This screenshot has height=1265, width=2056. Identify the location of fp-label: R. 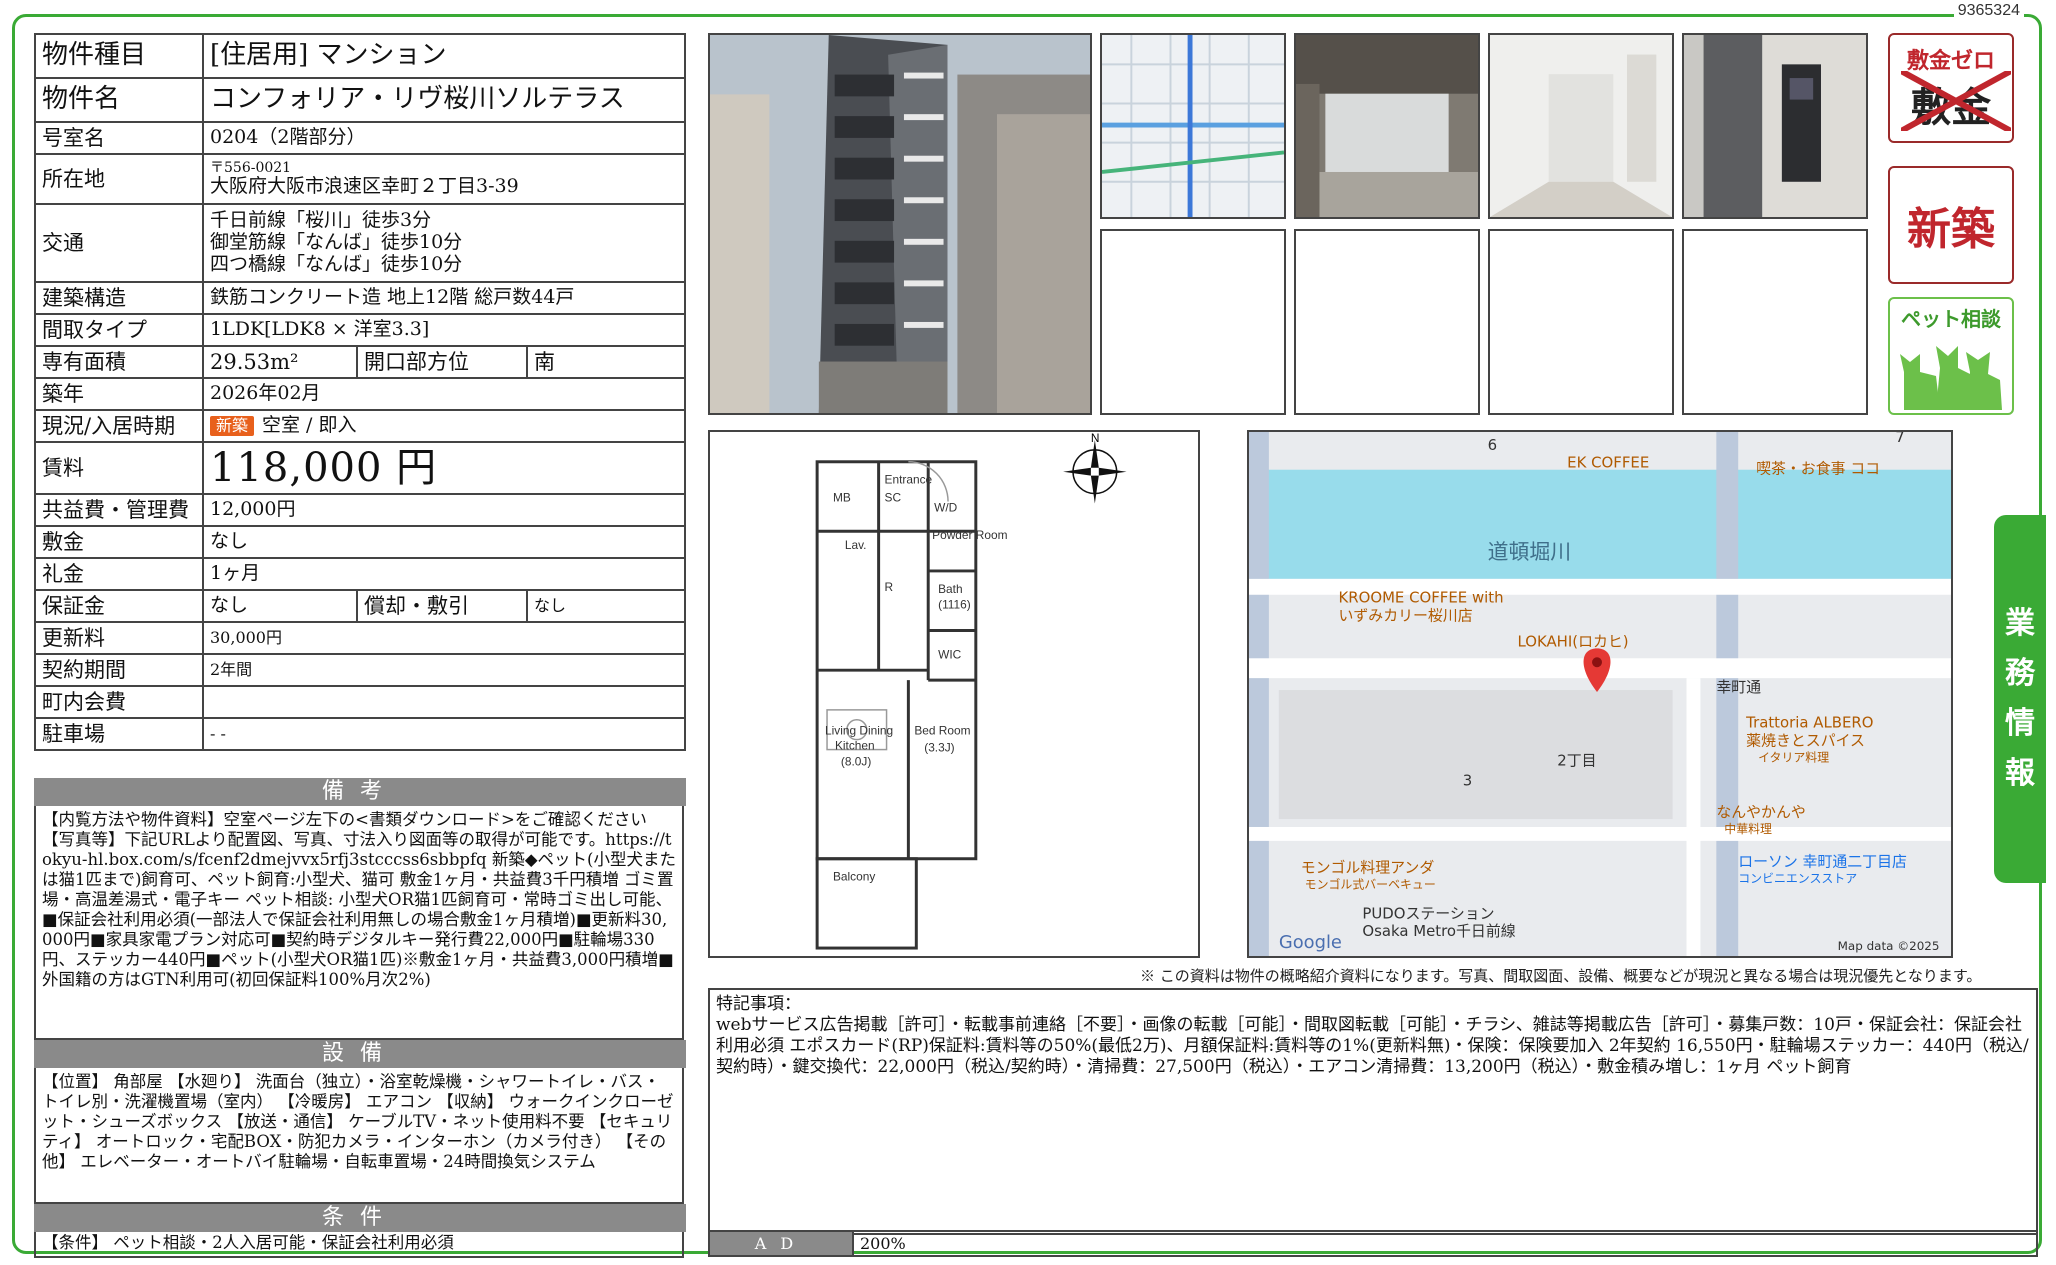
(889, 587).